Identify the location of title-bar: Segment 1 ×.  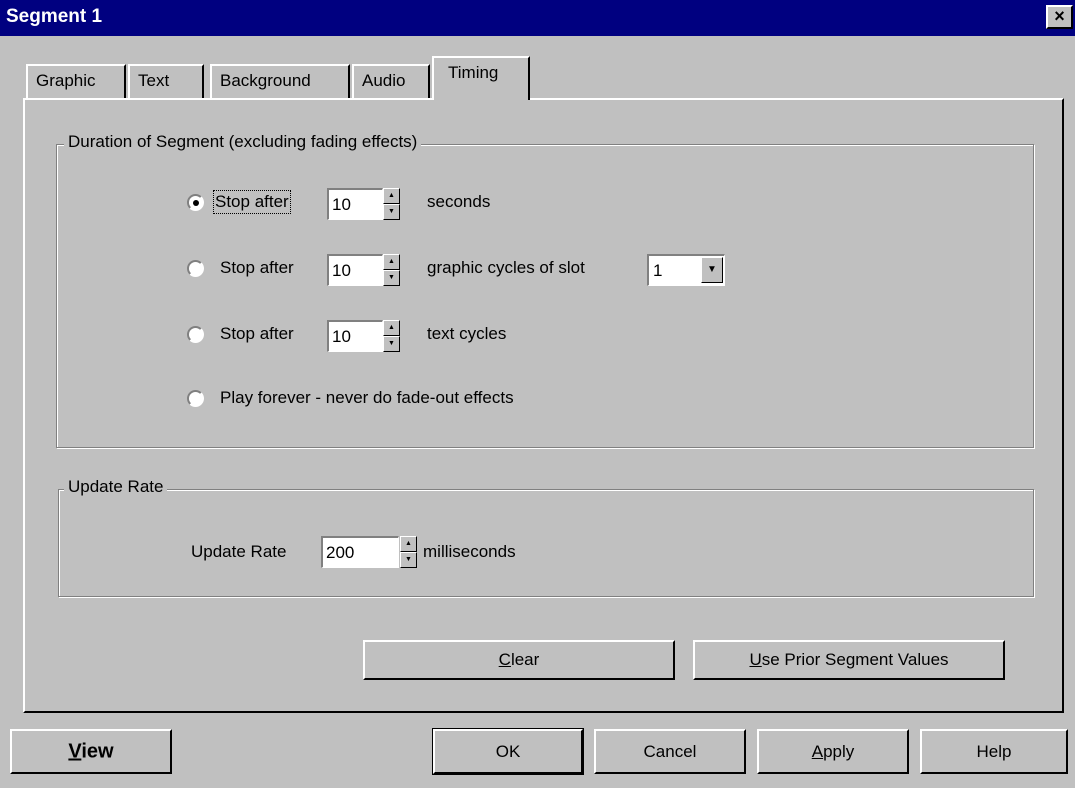
(537, 18).